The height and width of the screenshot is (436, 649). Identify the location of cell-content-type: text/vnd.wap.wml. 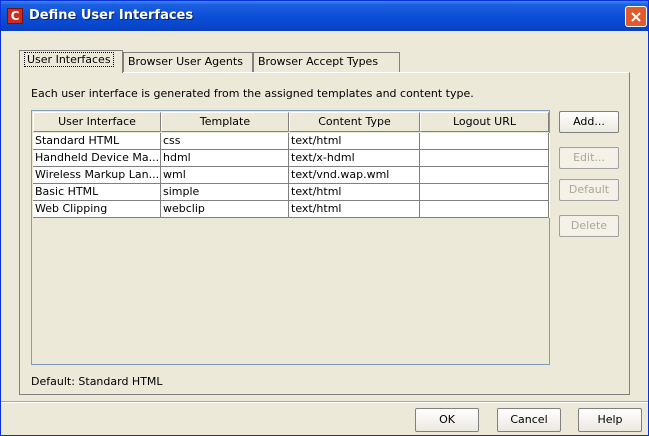
(354, 175).